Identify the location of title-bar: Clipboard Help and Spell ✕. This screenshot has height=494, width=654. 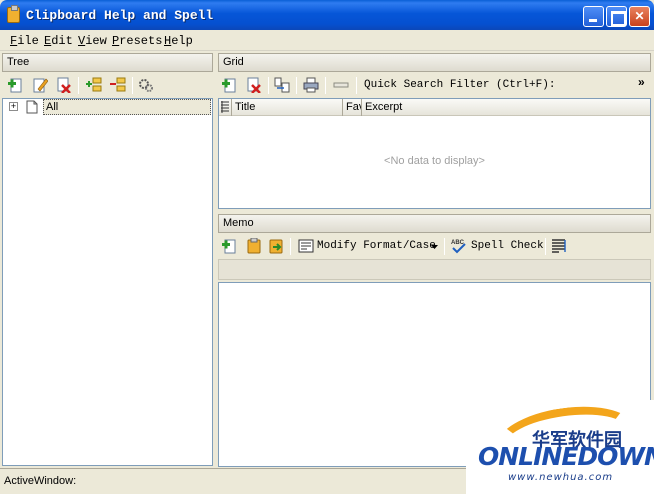
(327, 15).